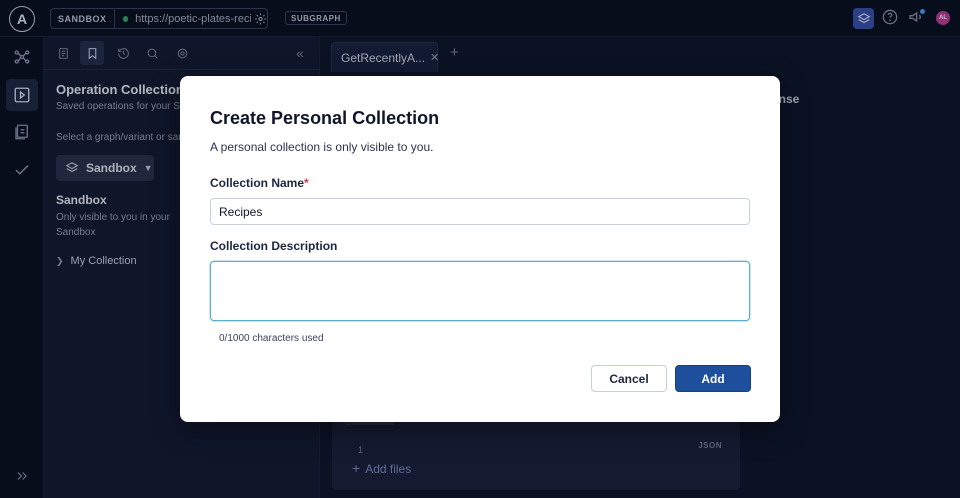 This screenshot has width=960, height=498. Describe the element at coordinates (306, 183) in the screenshot. I see `required-marker: *` at that location.